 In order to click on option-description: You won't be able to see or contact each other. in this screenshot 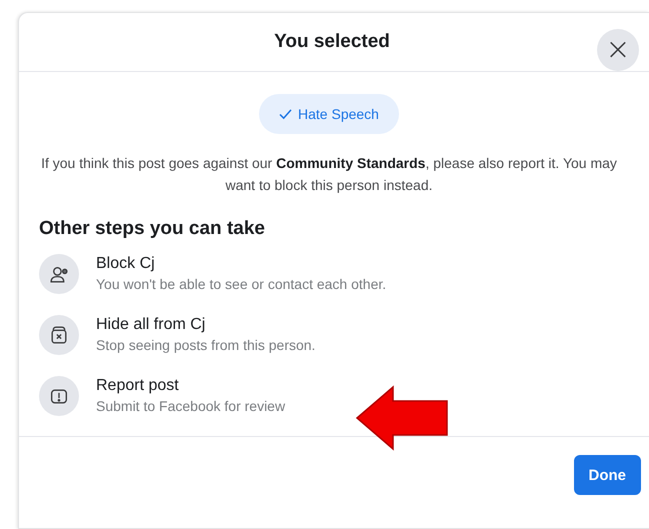, I will do `click(241, 284)`.